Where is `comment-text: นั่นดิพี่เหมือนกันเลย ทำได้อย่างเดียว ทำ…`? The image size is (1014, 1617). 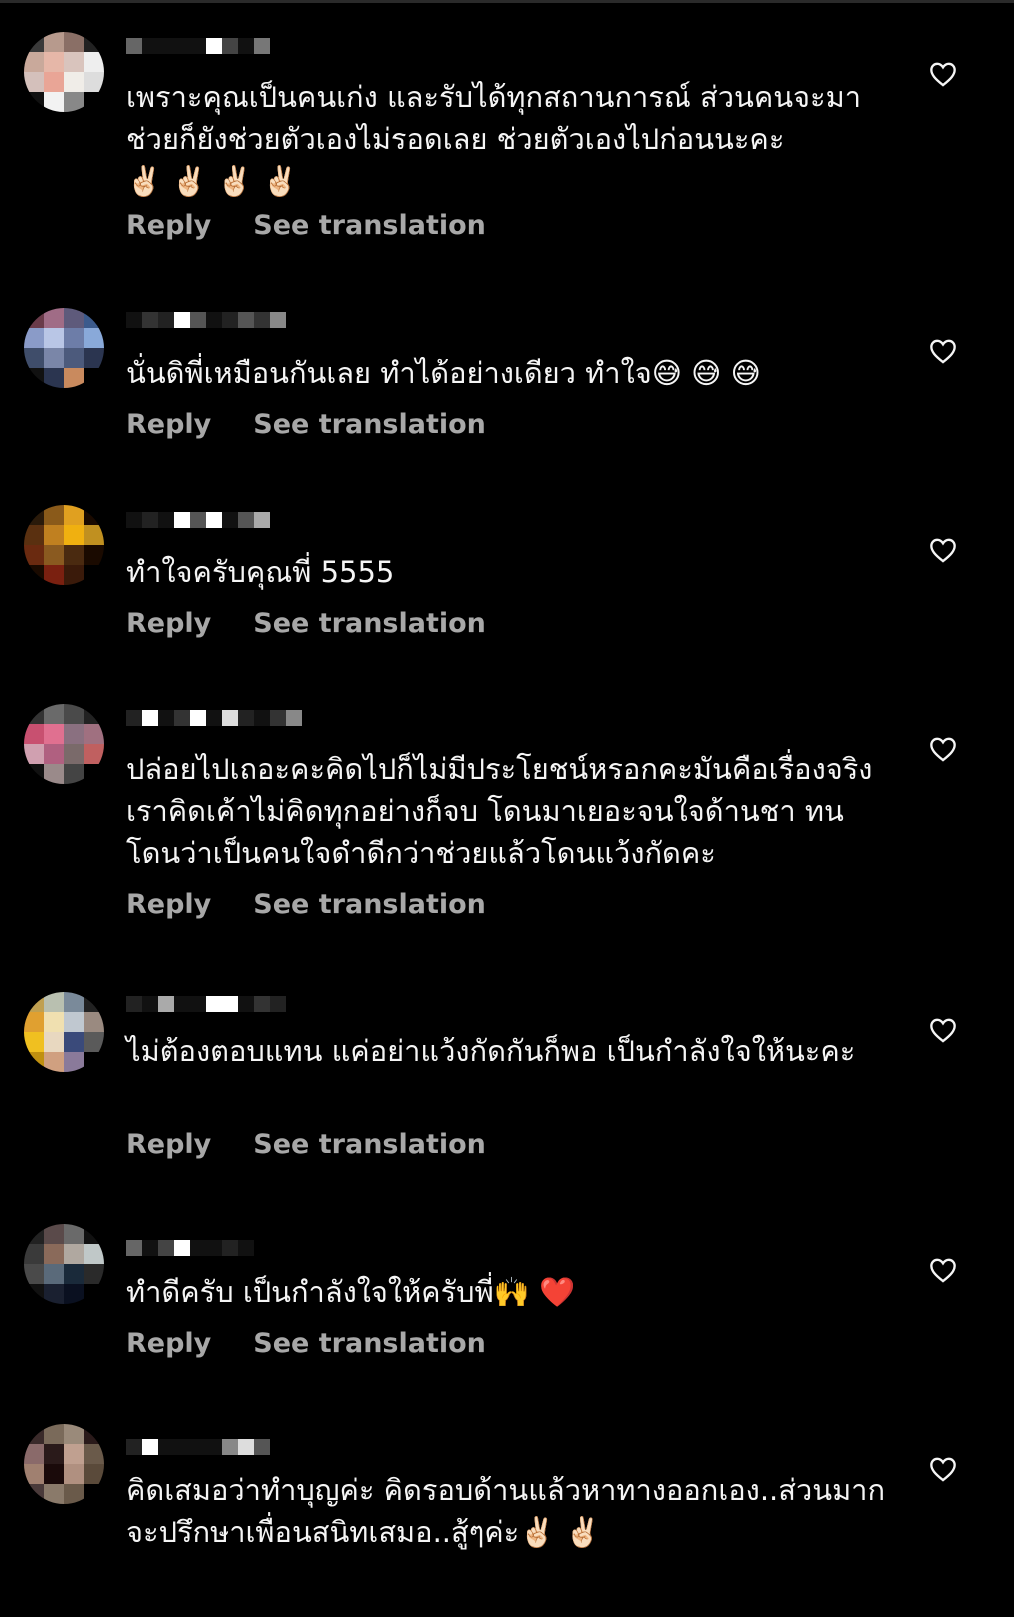
comment-text: นั่นดิพี่เหมือนกันเลย ทำได้อย่างเดียว ทำ… is located at coordinates (443, 373).